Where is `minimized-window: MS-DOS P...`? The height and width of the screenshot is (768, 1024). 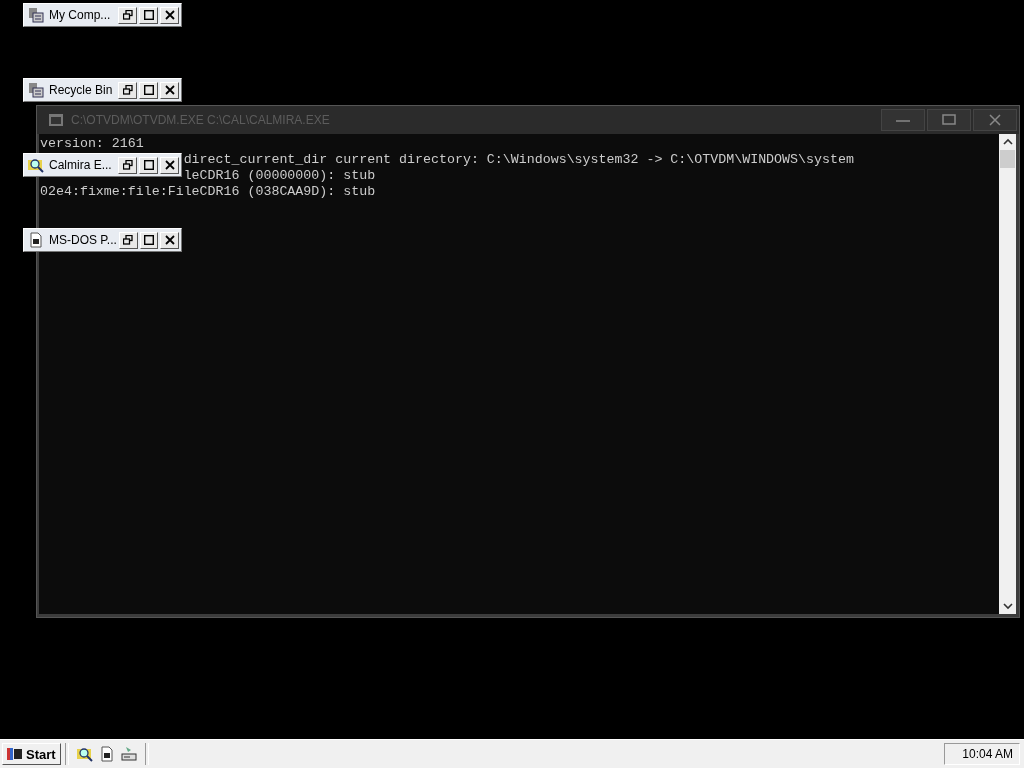 minimized-window: MS-DOS P... is located at coordinates (102, 240).